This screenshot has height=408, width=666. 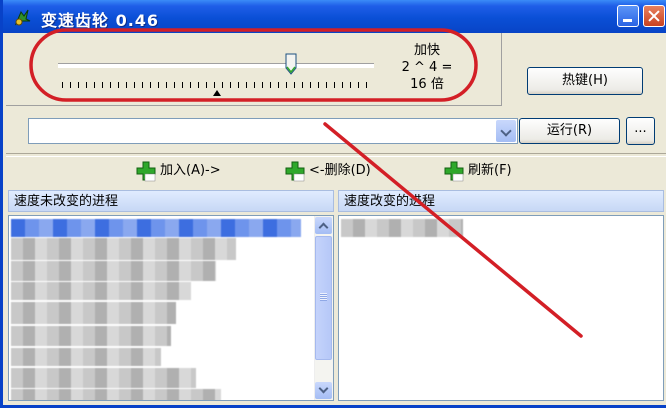 I want to click on vertical-scrollbar, so click(x=323, y=308).